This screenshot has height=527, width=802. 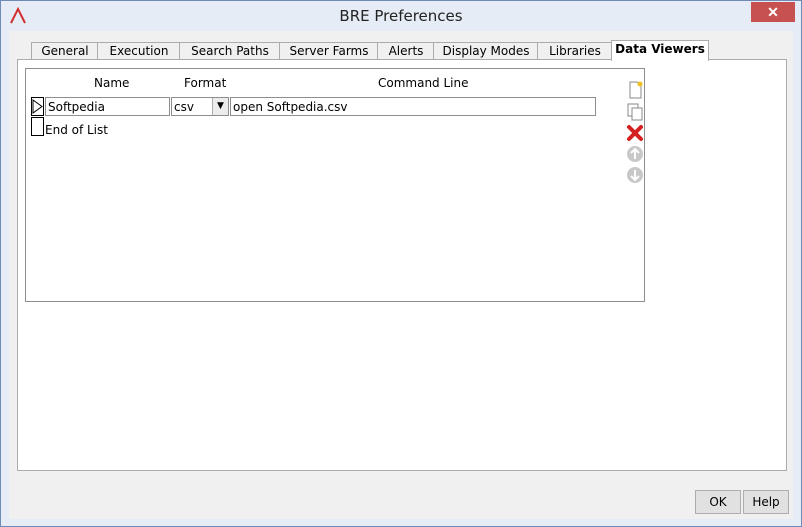 What do you see at coordinates (184, 107) in the screenshot?
I see `viewer-format-value: csv` at bounding box center [184, 107].